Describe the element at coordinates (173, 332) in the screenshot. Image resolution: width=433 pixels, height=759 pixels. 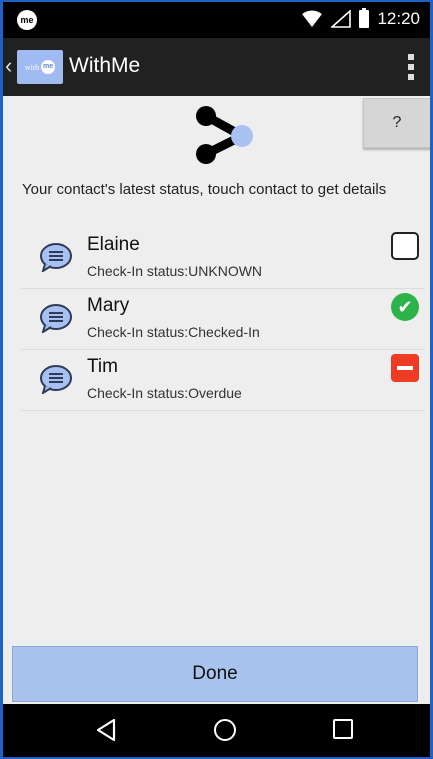
I see `contact-status: Check-In status:Checked-In` at that location.